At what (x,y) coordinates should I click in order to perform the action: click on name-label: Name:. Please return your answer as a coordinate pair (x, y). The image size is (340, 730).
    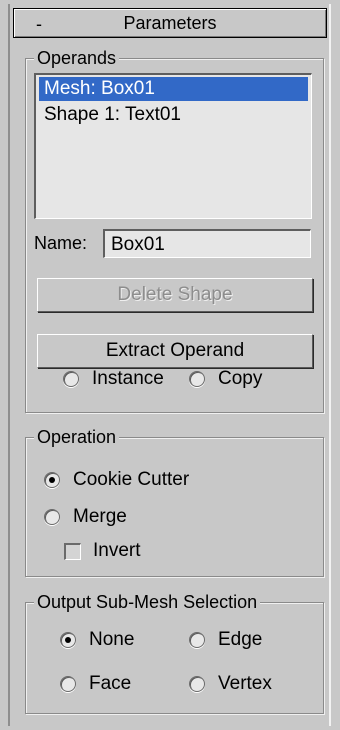
    Looking at the image, I should click on (61, 243).